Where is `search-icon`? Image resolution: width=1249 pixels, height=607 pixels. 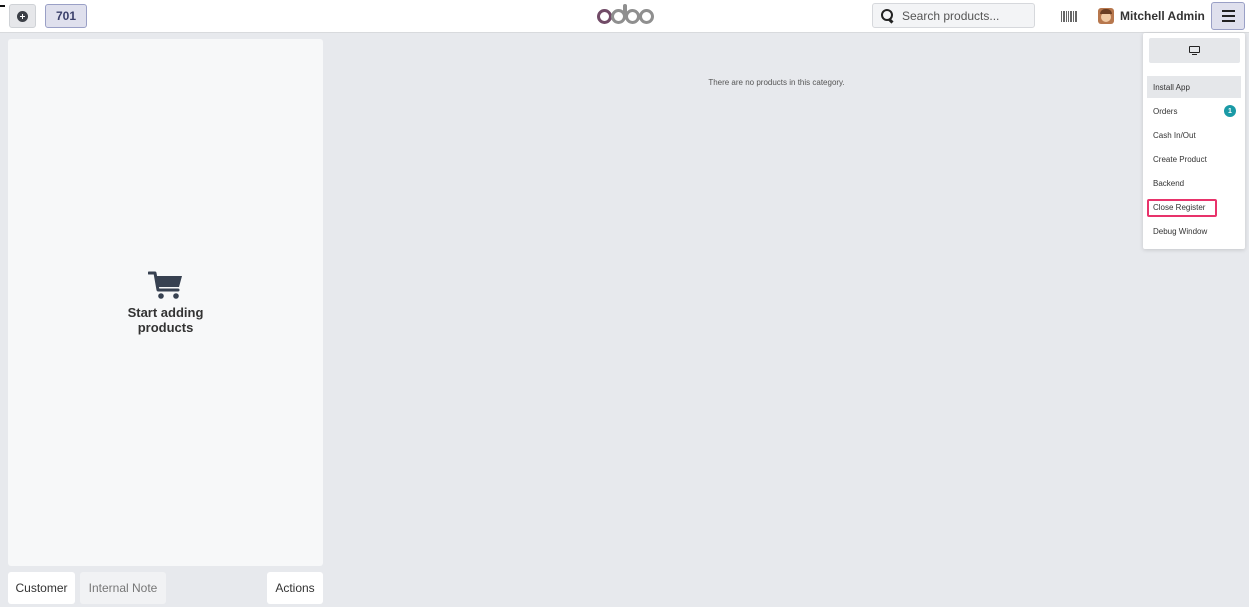
search-icon is located at coordinates (888, 15).